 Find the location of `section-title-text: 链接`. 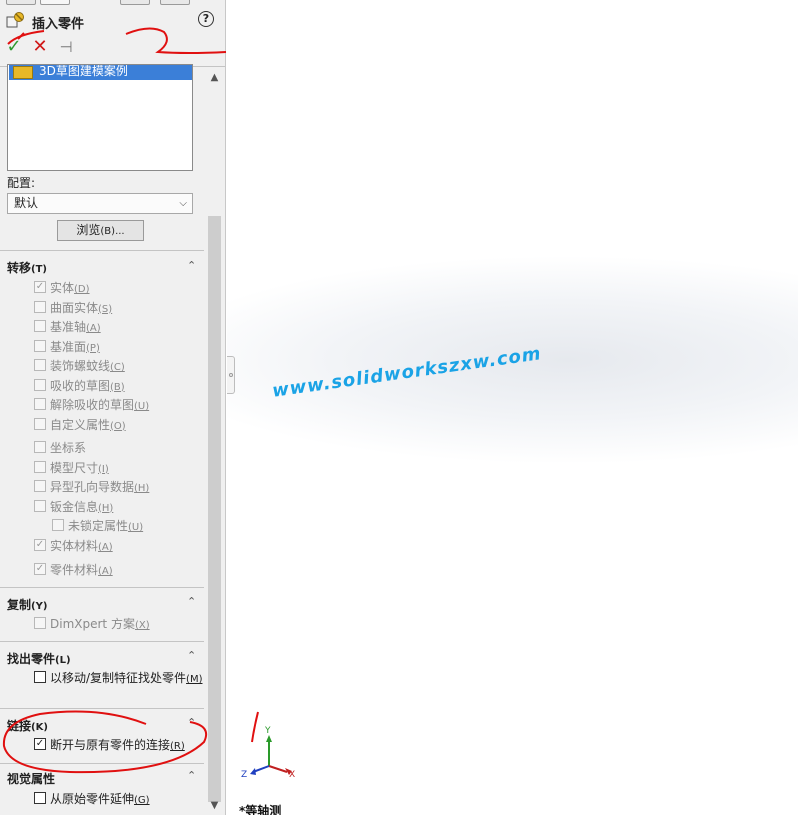

section-title-text: 链接 is located at coordinates (19, 726).